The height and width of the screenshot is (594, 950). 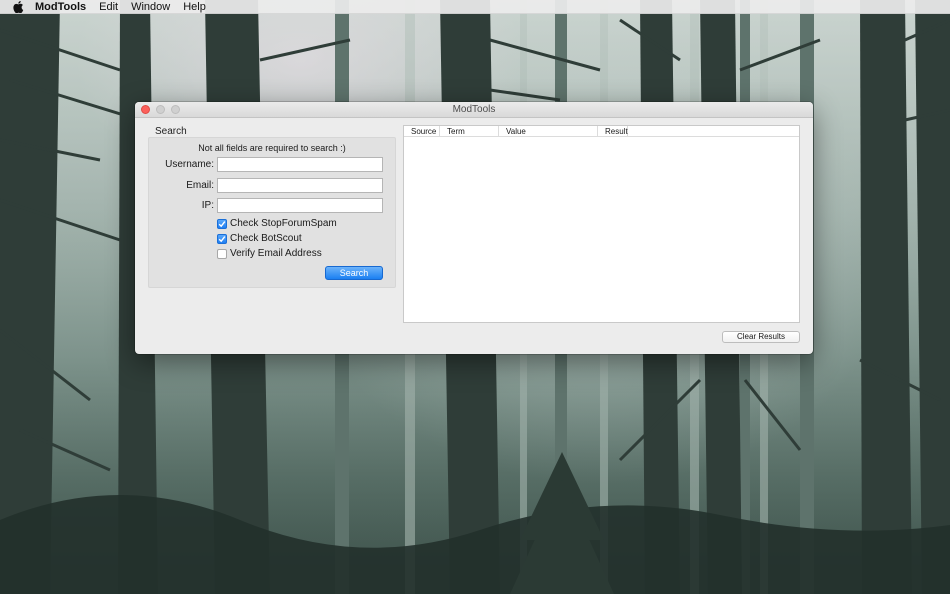 I want to click on stopforumspam-checkbox, so click(x=222, y=223).